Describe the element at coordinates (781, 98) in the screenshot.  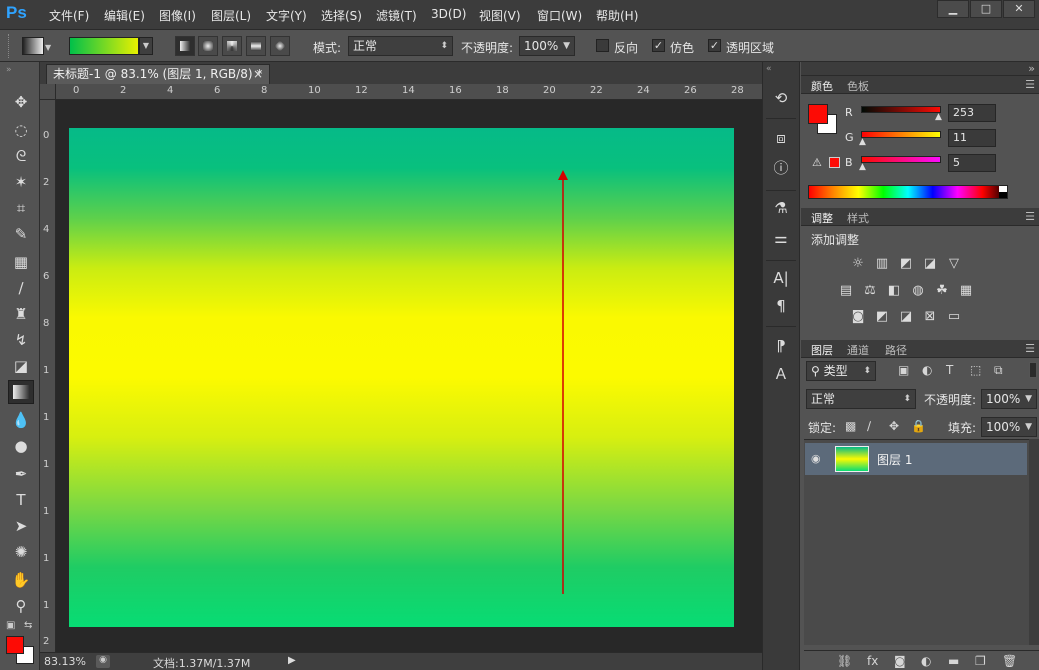
I see `history-panel-icon: ⟲` at that location.